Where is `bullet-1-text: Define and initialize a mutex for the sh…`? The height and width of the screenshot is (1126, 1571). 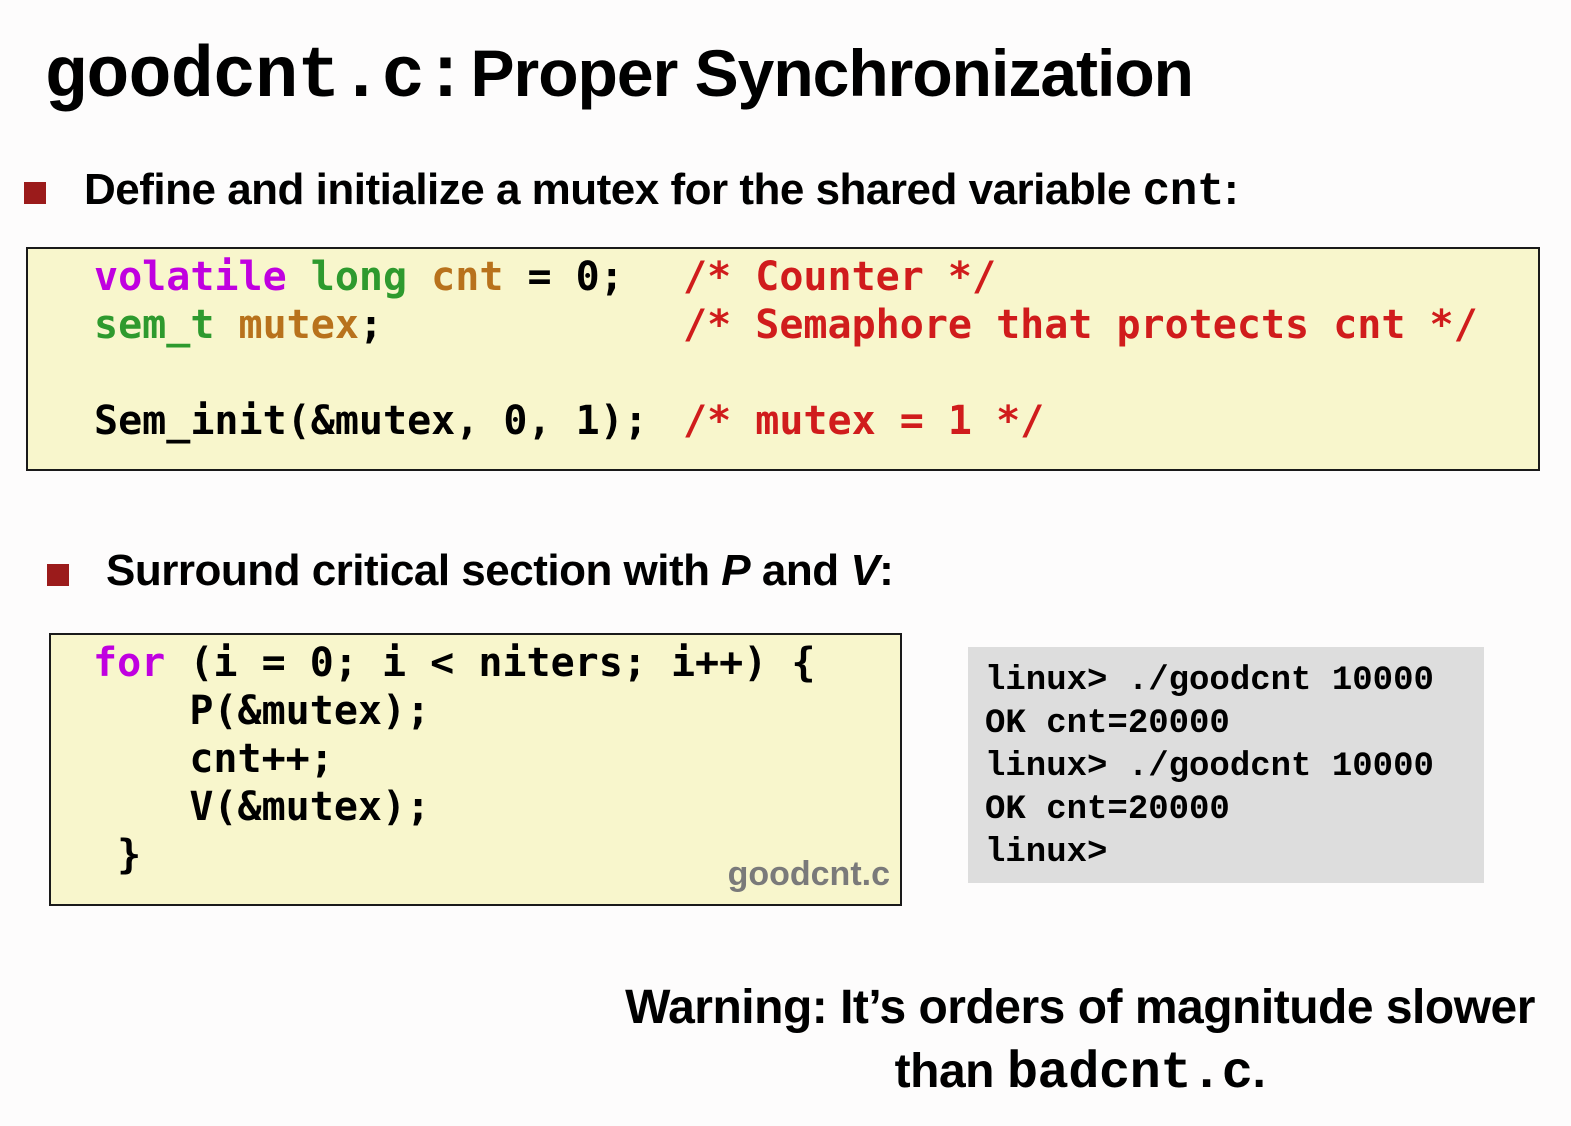 bullet-1-text: Define and initialize a mutex for the sh… is located at coordinates (613, 189).